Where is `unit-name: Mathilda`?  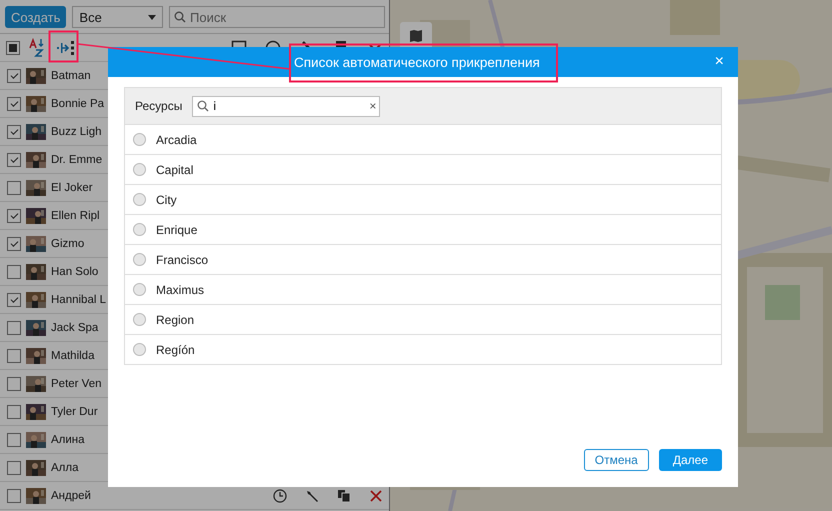 unit-name: Mathilda is located at coordinates (72, 356).